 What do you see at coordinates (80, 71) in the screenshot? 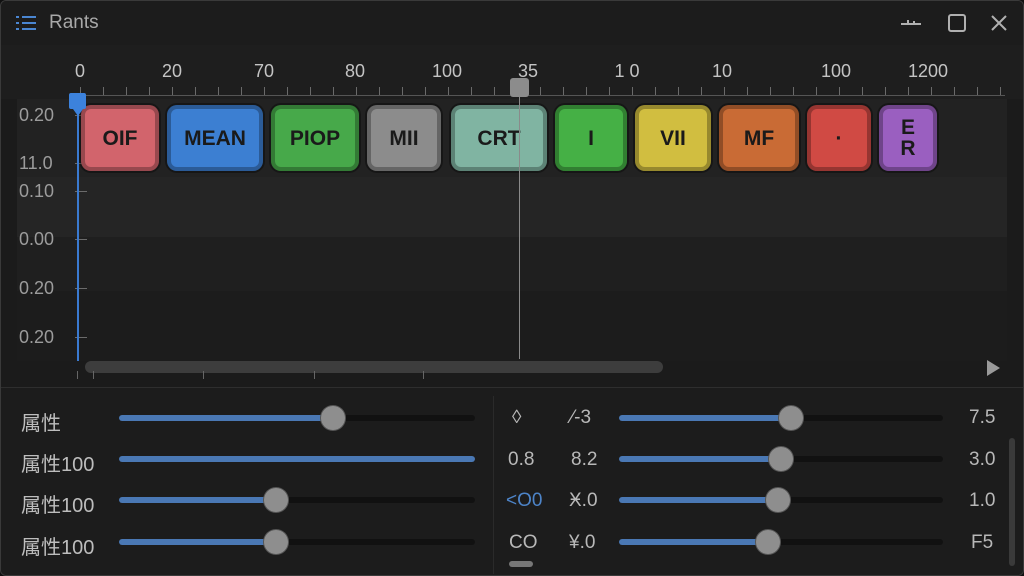
I see `ruler-label: 0` at bounding box center [80, 71].